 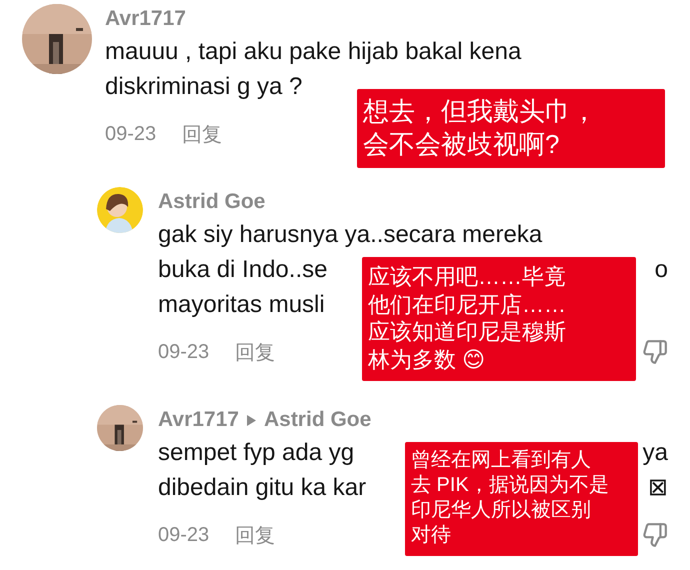 I want to click on comment-text: ya, so click(x=655, y=452).